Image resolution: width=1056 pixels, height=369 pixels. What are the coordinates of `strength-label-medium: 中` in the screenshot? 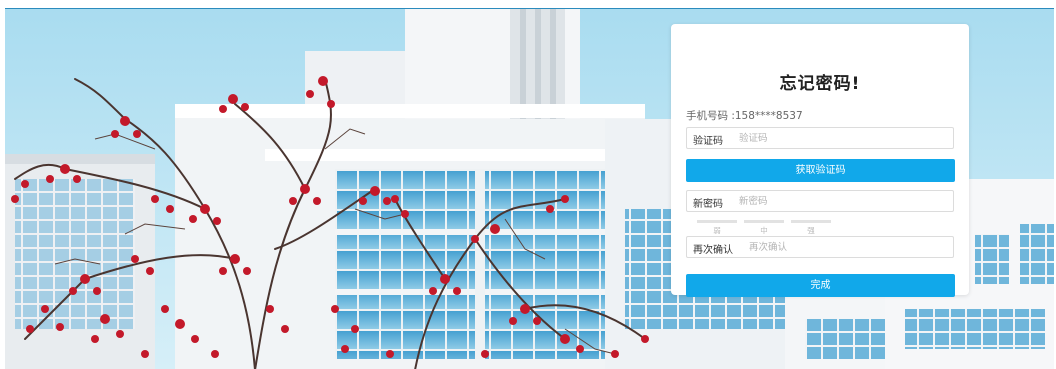 It's located at (764, 230).